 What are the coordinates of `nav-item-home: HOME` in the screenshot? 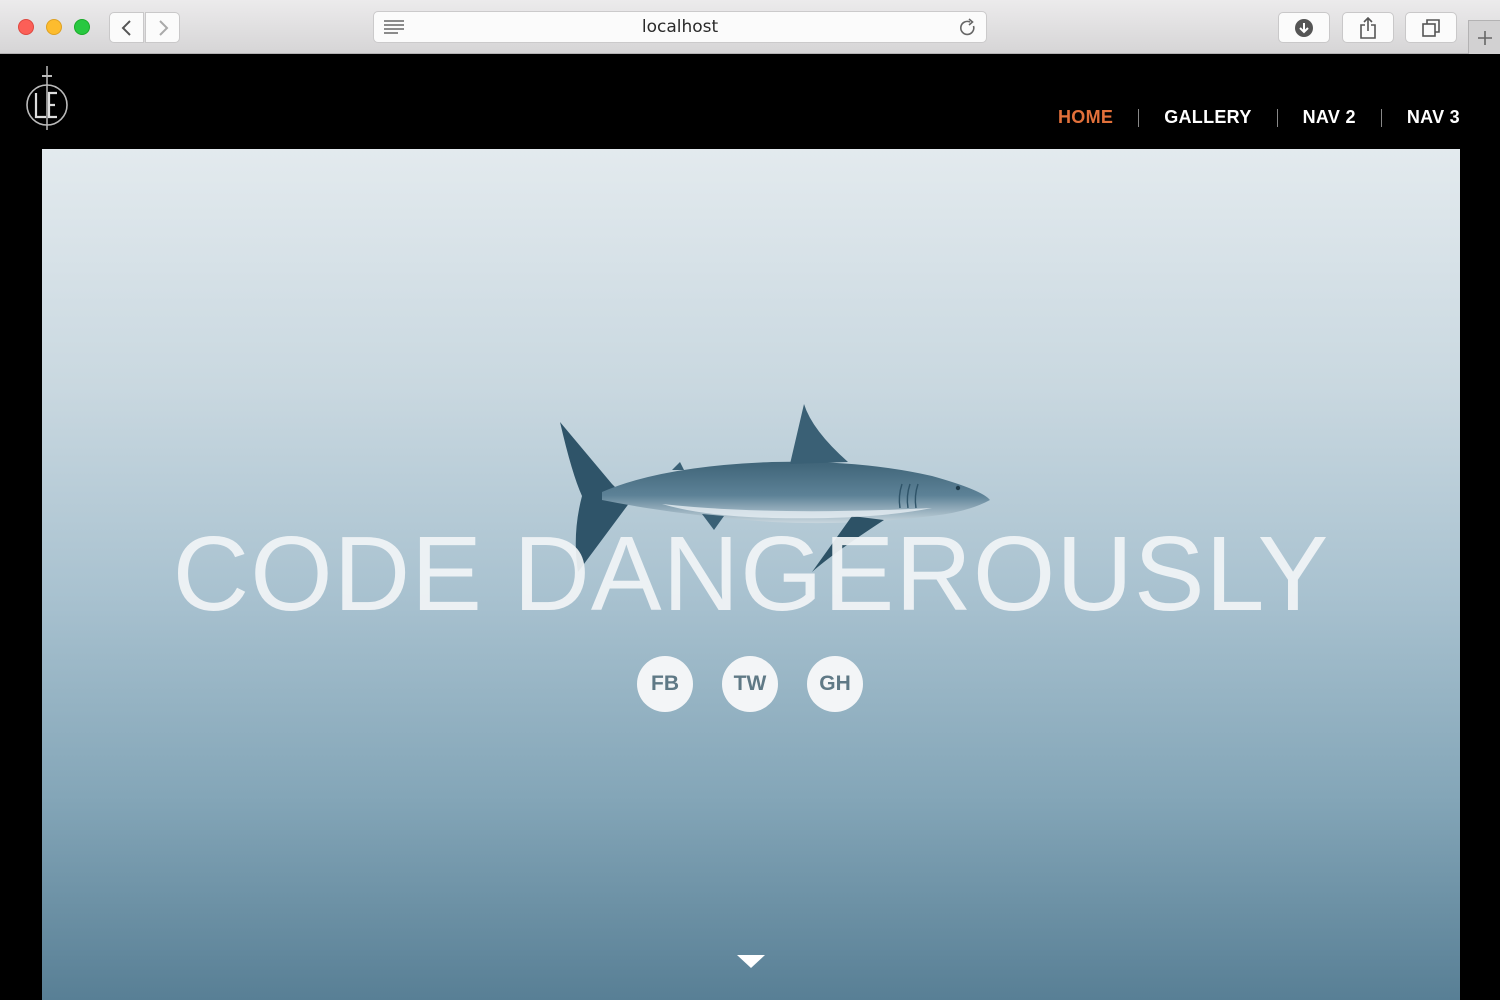 It's located at (1085, 117).